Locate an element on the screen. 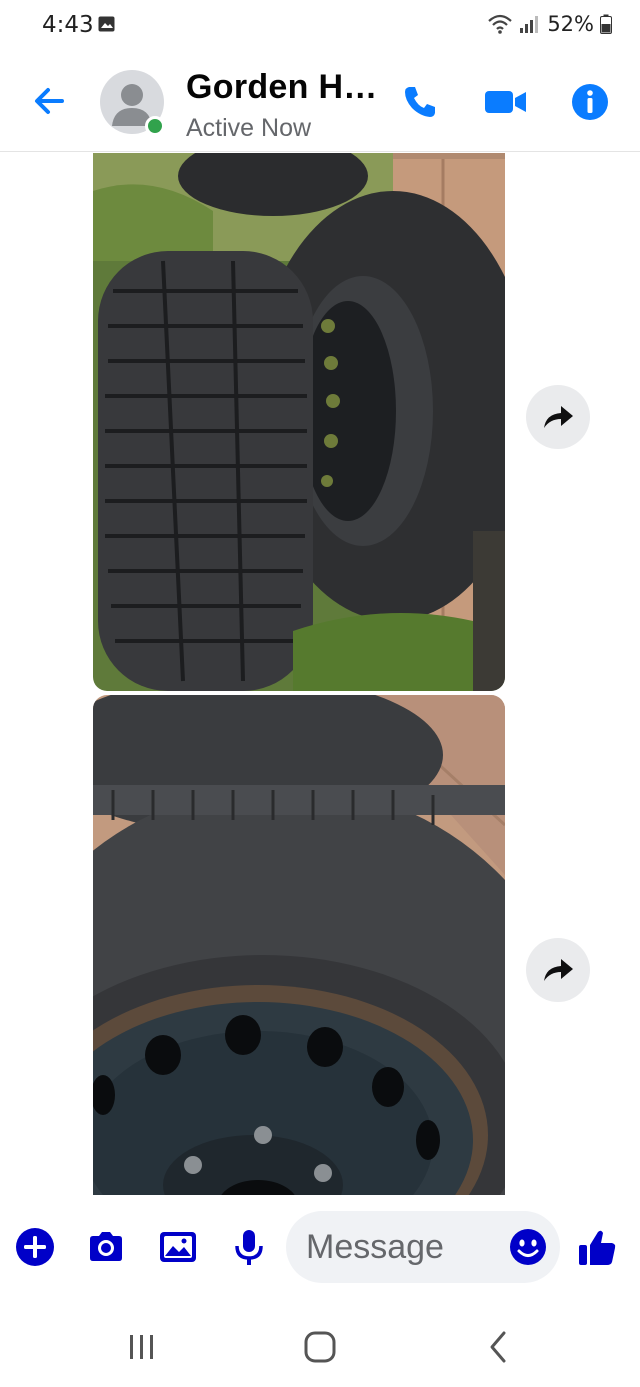 Image resolution: width=640 pixels, height=1387 pixels. home-icon is located at coordinates (320, 1347).